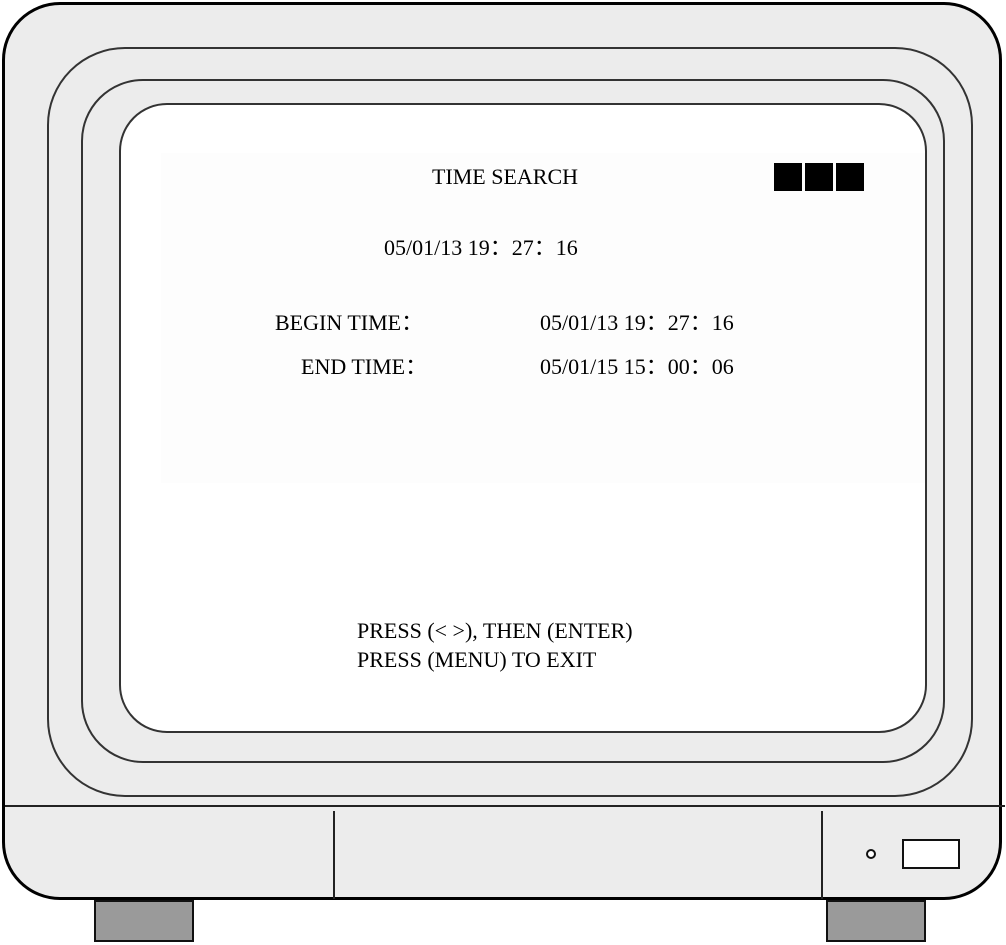 The image size is (1006, 945). I want to click on current-time: 05/01/13 19：27：16, so click(481, 247).